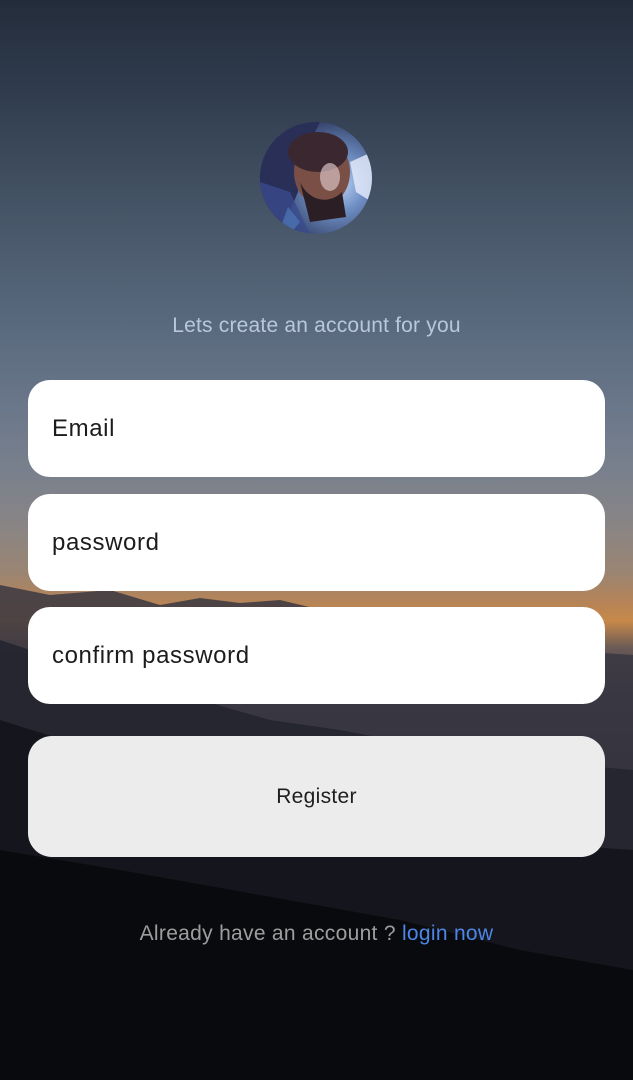 This screenshot has height=1080, width=633. Describe the element at coordinates (84, 428) in the screenshot. I see `email-placeholder: Email` at that location.